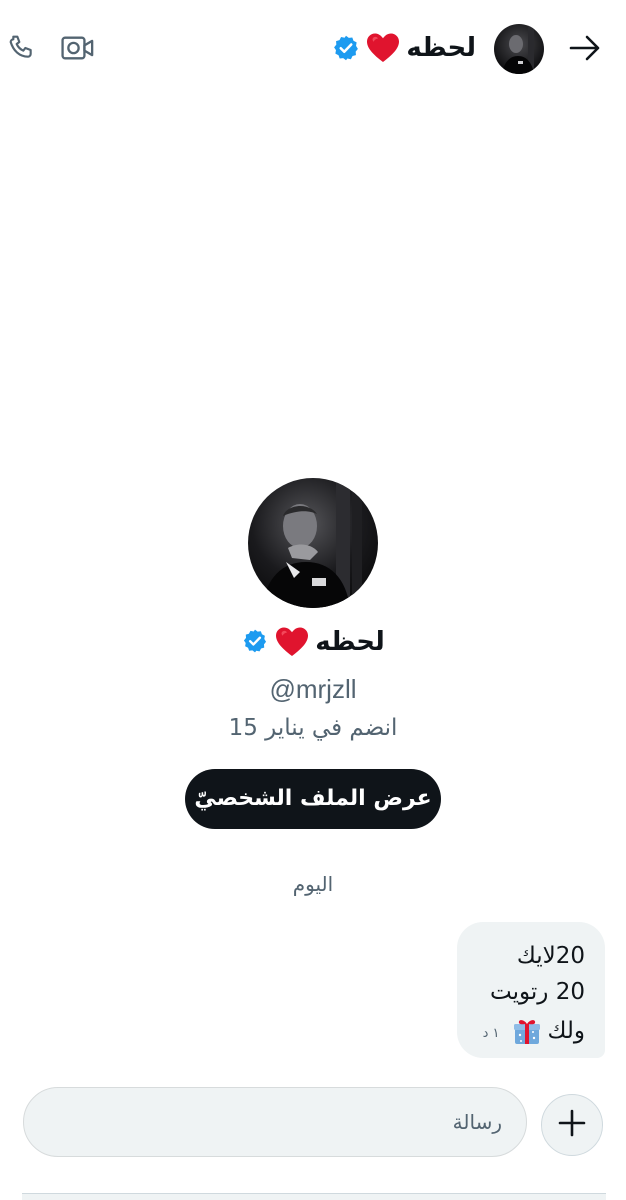  I want to click on header-name-group: لحظه, so click(404, 48).